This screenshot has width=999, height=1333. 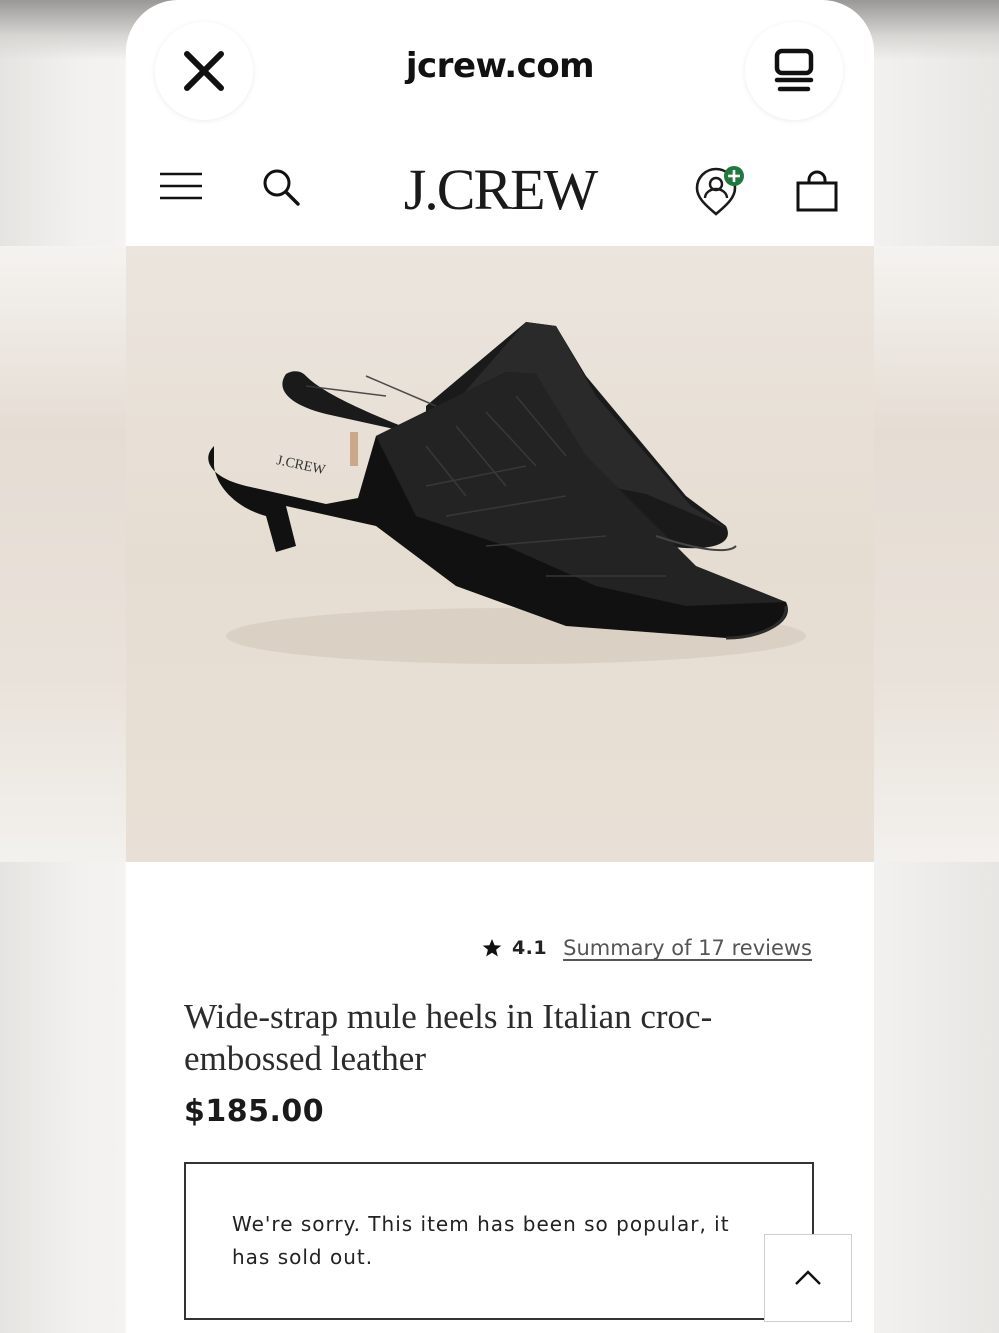 I want to click on star-icon, so click(x=492, y=948).